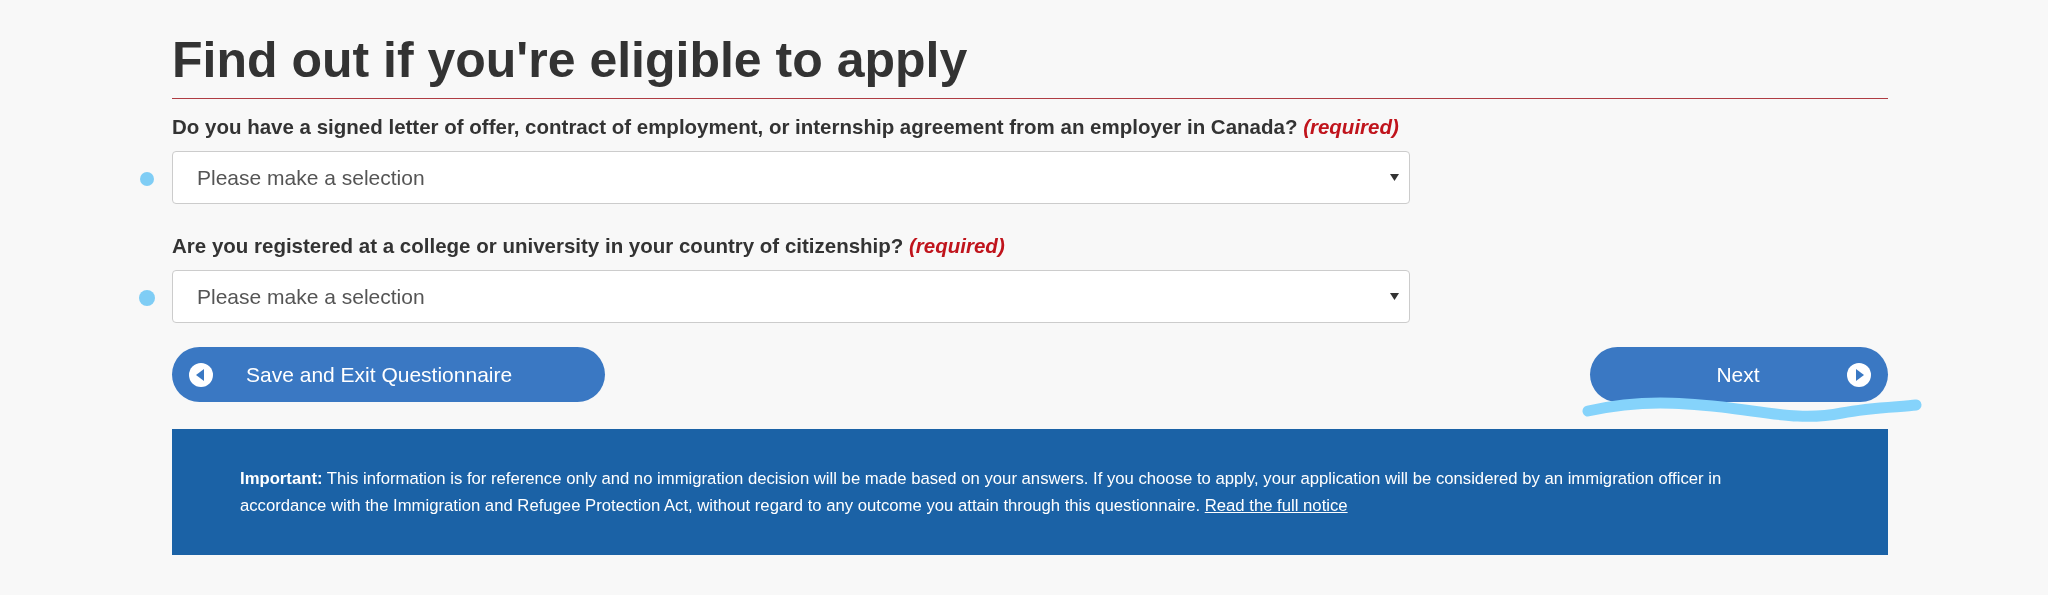 The height and width of the screenshot is (595, 2048). I want to click on save-exit-button: Save and Exit Questionnaire, so click(388, 374).